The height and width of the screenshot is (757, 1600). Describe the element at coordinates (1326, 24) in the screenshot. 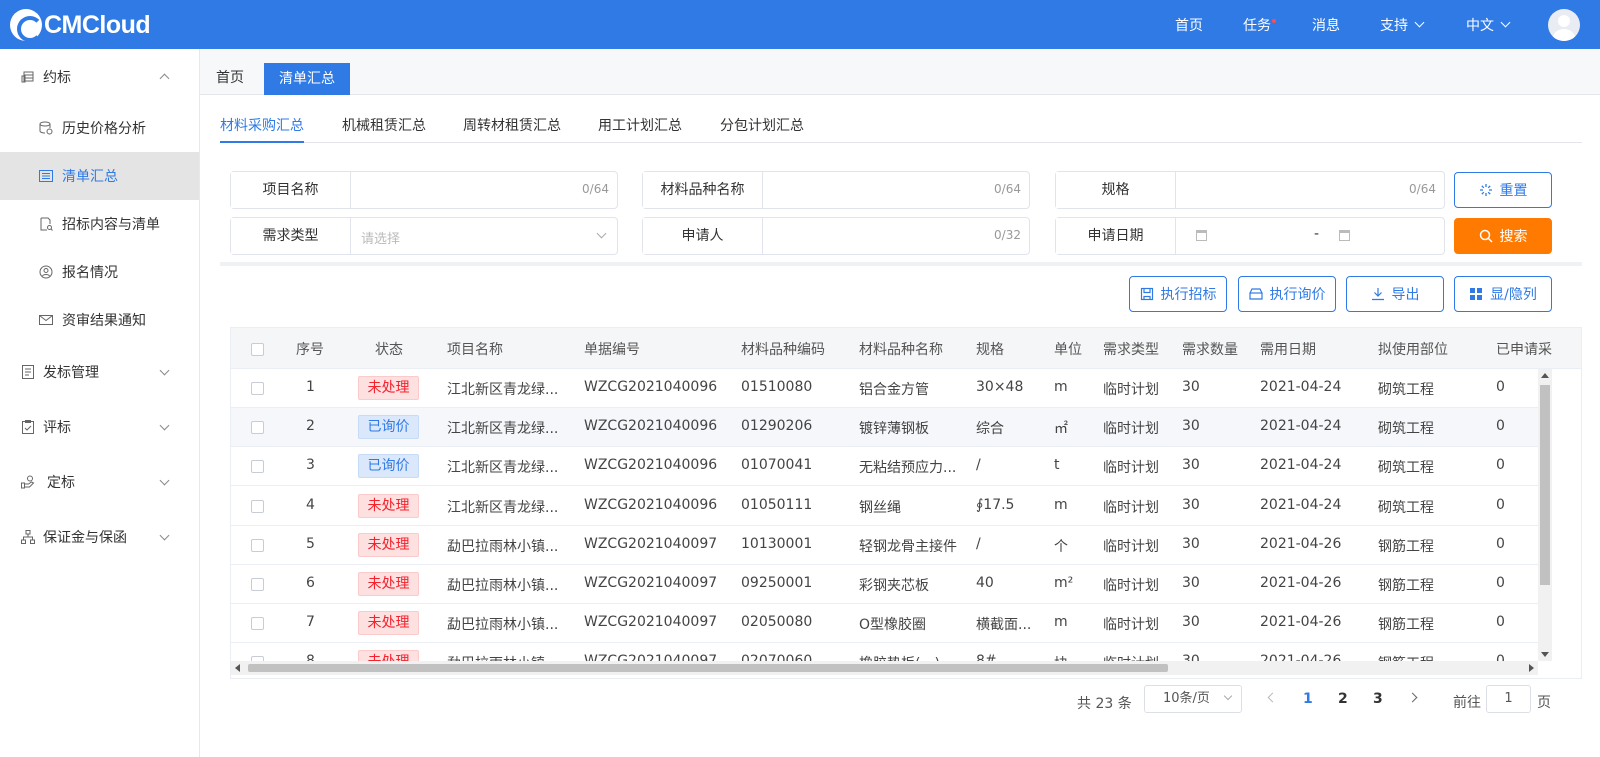

I see `nav-messages: 消息` at that location.